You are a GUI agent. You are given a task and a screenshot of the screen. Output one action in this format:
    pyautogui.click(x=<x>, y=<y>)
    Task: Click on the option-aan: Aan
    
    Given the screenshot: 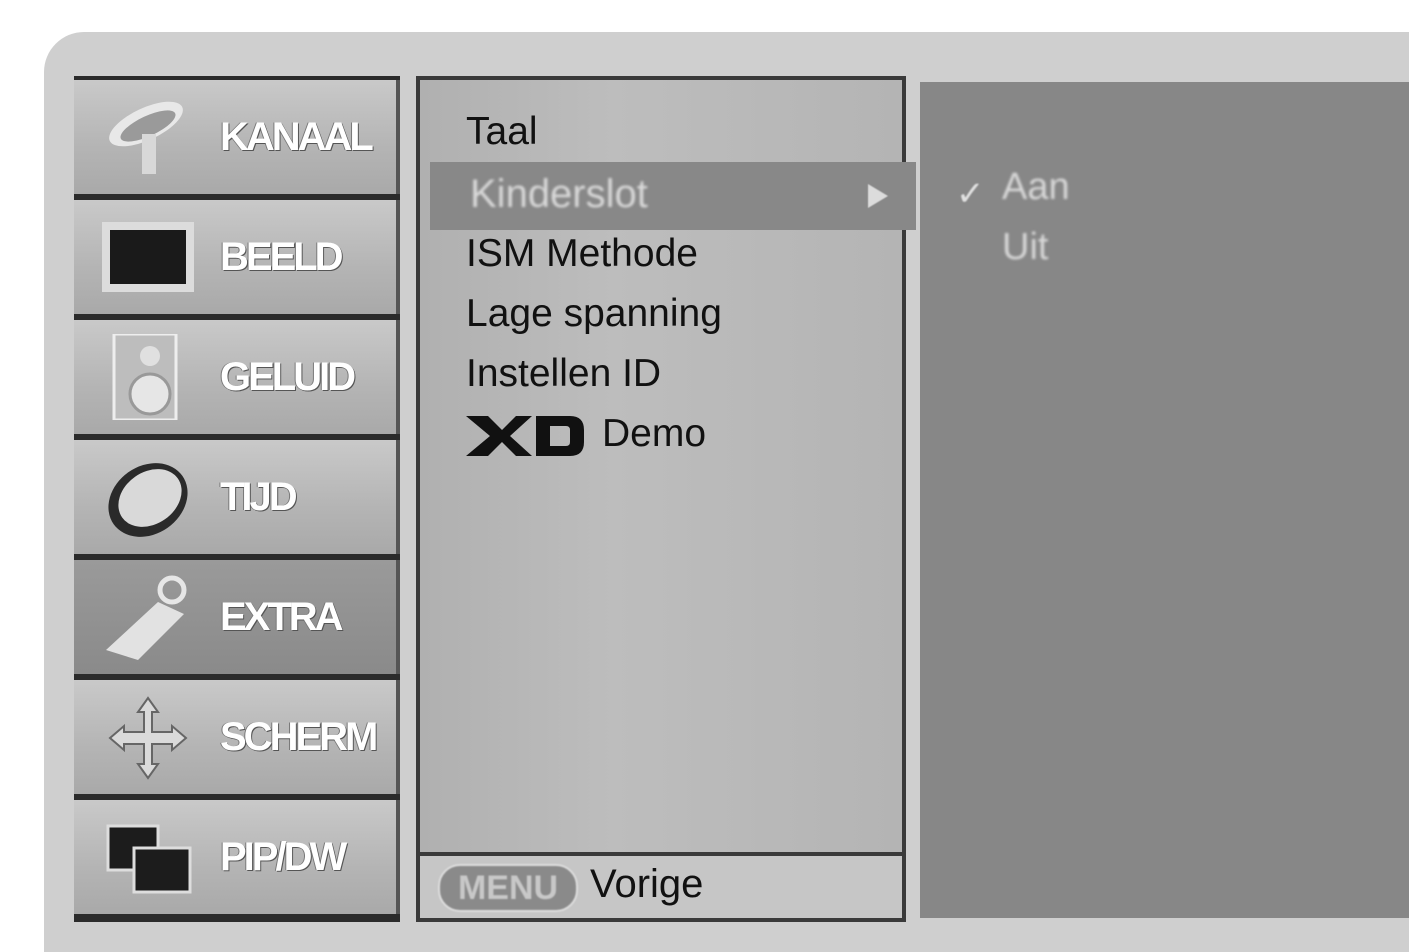 What is the action you would take?
    pyautogui.click(x=1036, y=187)
    